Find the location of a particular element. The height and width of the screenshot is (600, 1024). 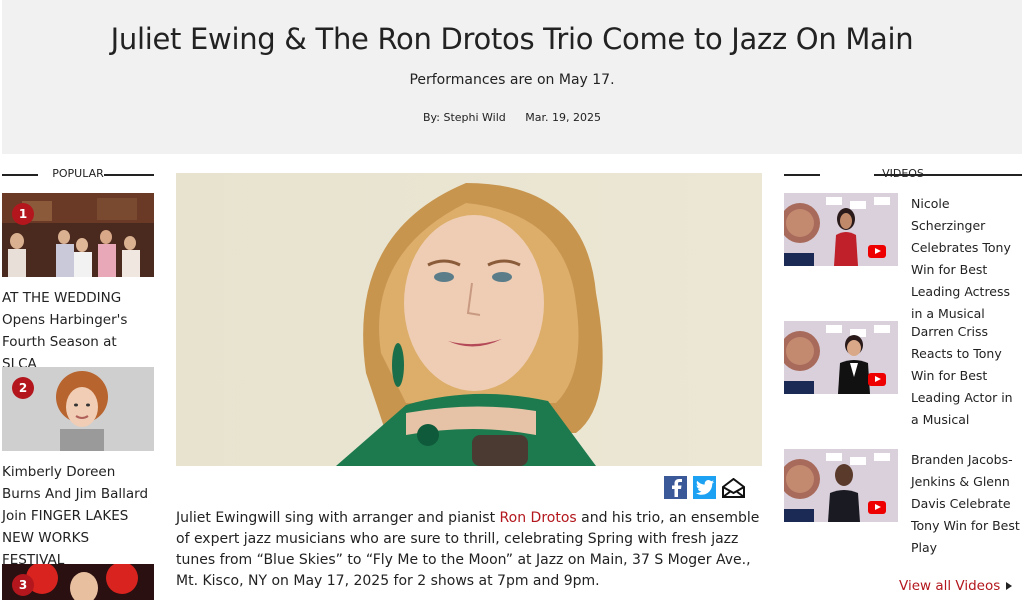

article-subtitle: Performances are on May 17. is located at coordinates (512, 80).